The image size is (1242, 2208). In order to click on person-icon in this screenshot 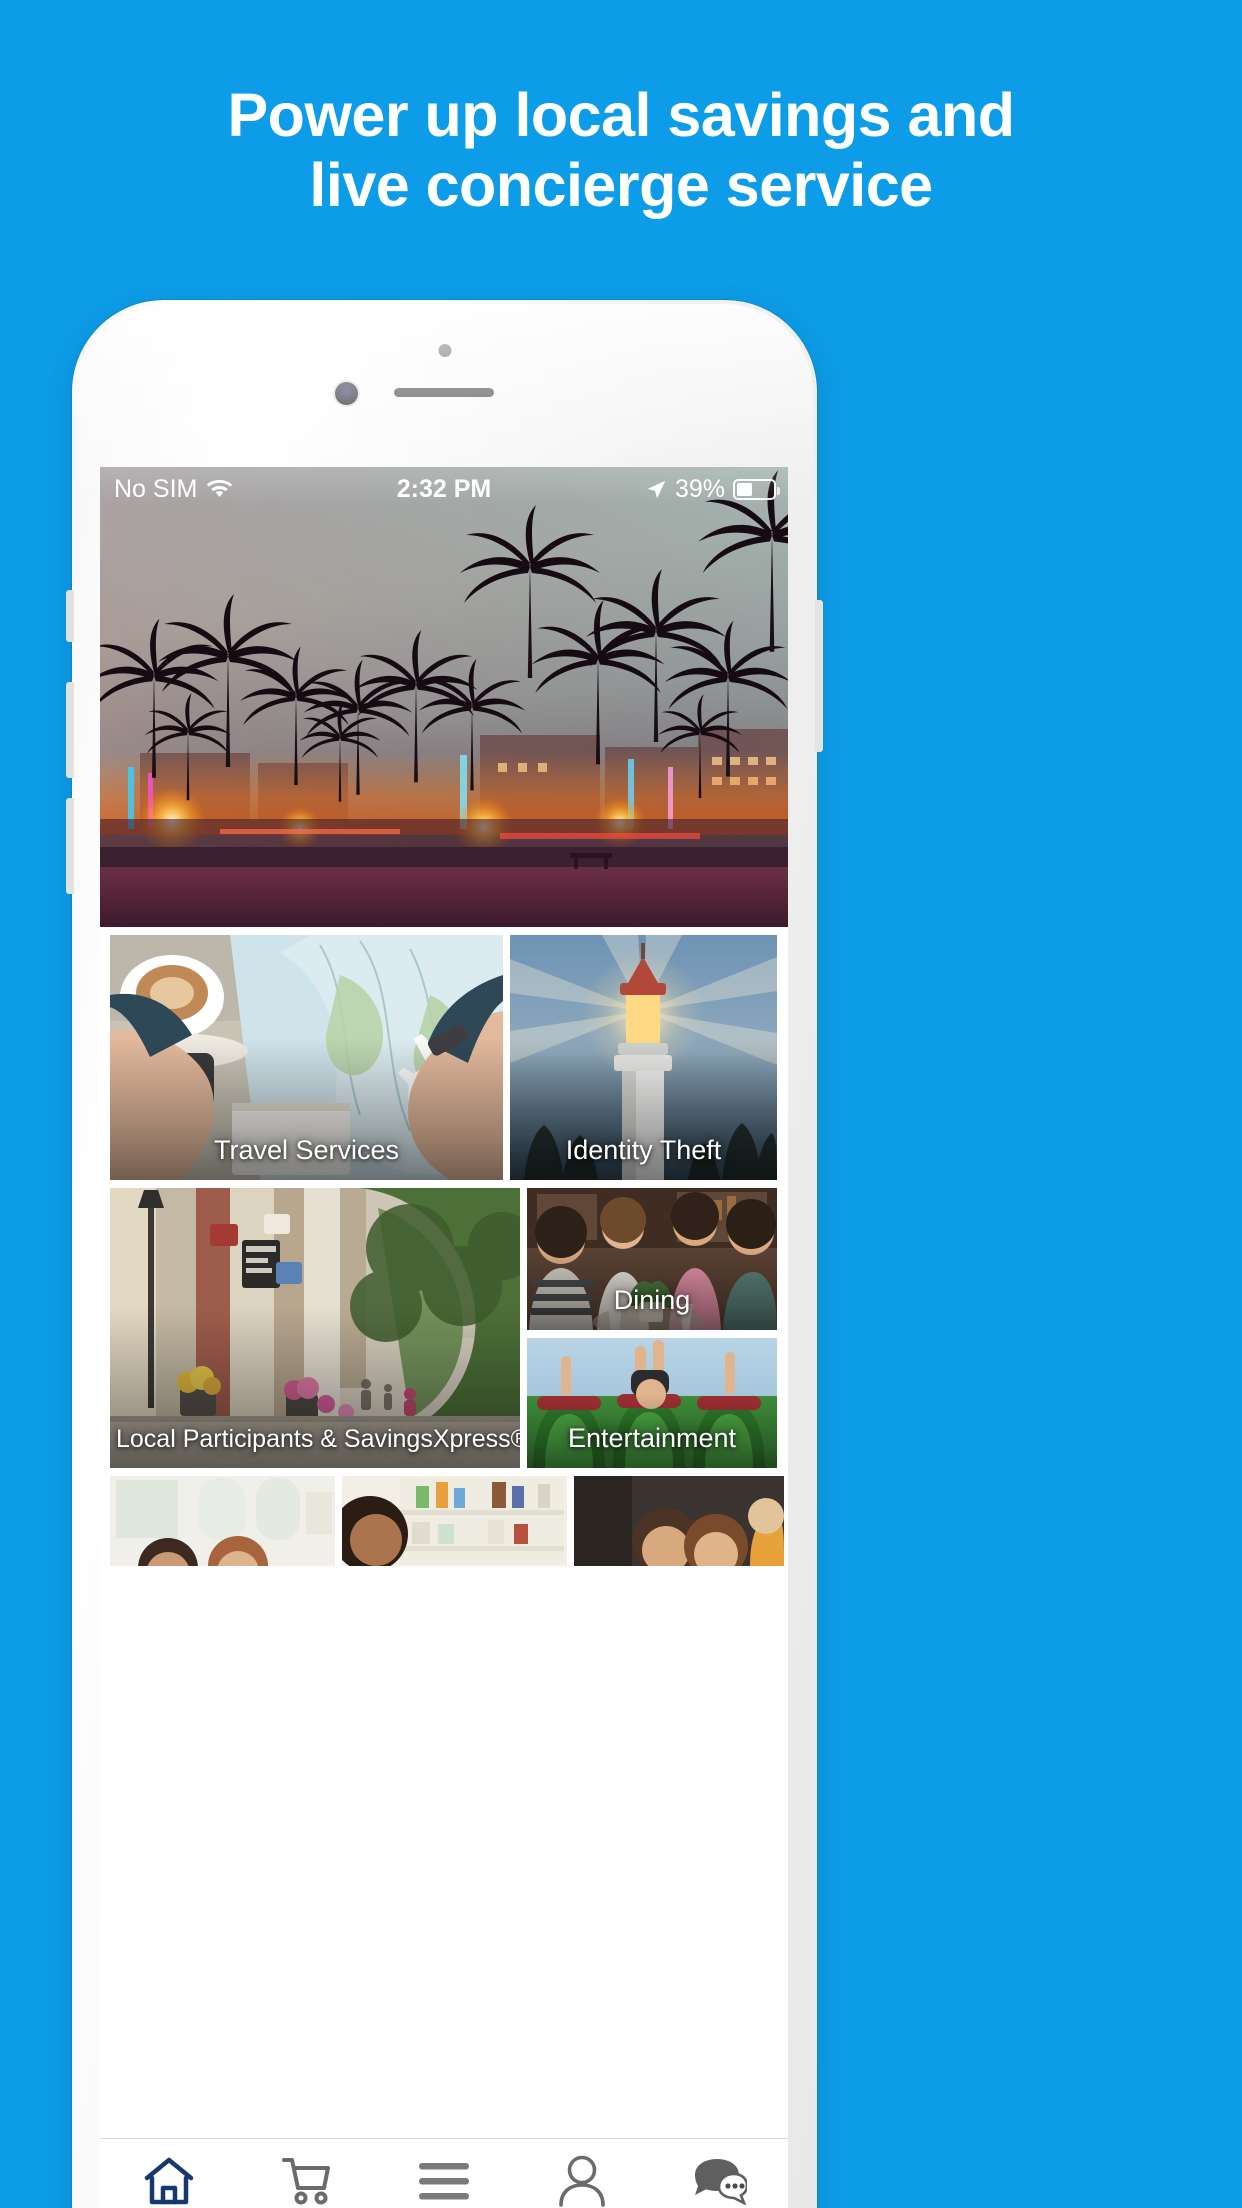, I will do `click(582, 2180)`.